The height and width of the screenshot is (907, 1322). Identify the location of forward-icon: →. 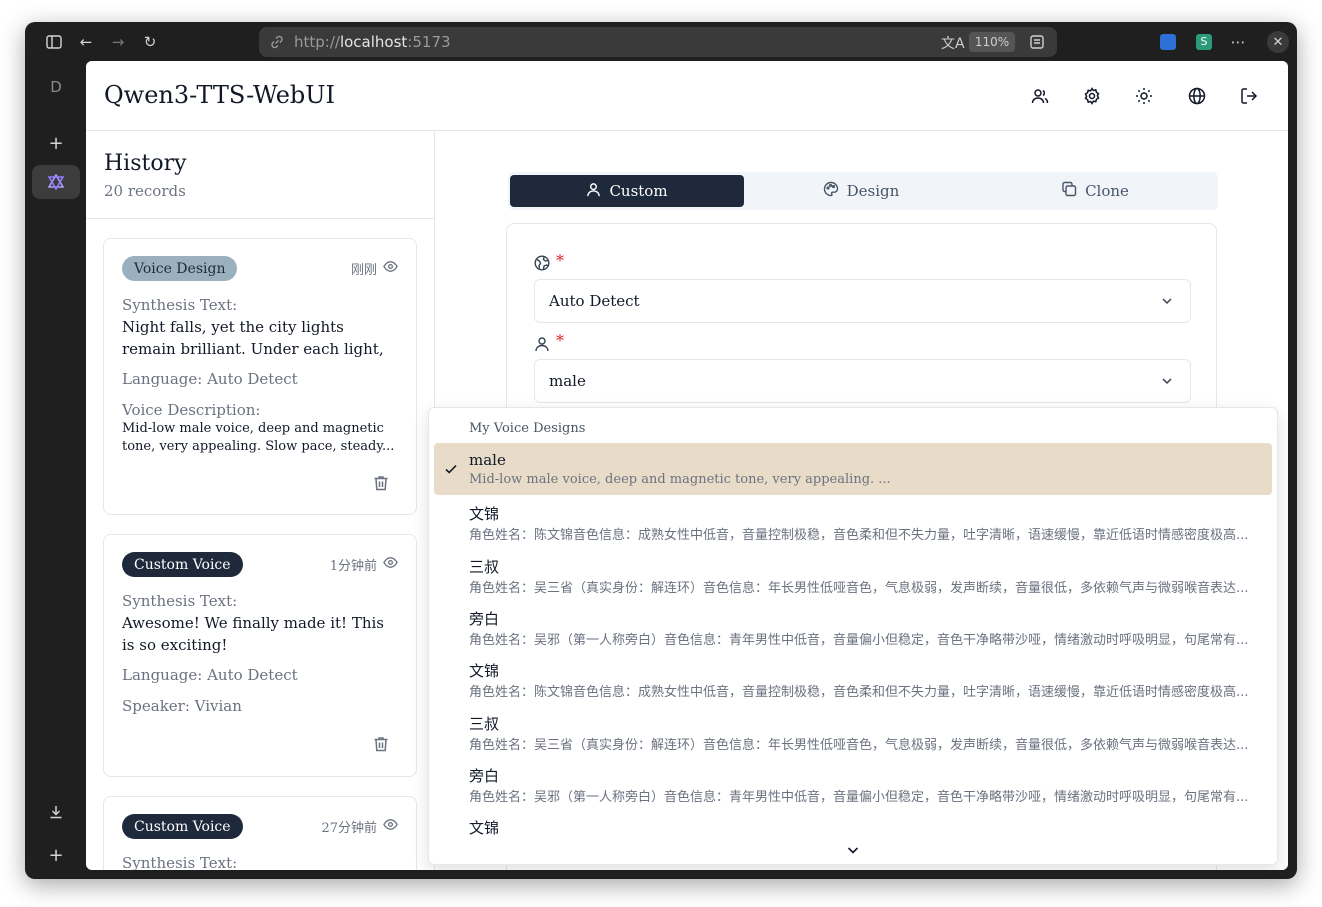
(118, 42).